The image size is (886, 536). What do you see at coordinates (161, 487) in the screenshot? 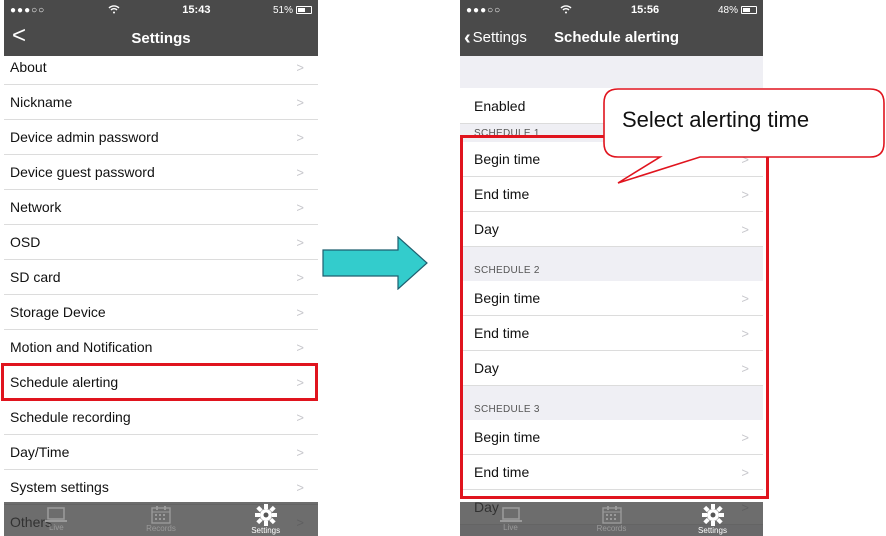
I see `settings-item-system-settings: System settings >` at bounding box center [161, 487].